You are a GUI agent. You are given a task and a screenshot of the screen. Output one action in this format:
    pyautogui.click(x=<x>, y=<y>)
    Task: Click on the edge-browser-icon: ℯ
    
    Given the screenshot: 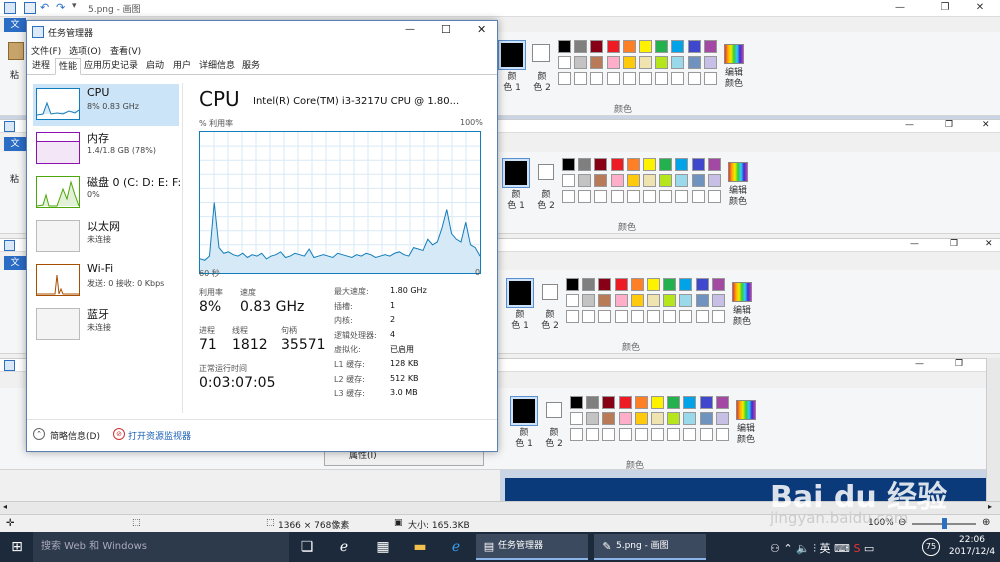 What is the action you would take?
    pyautogui.click(x=344, y=547)
    